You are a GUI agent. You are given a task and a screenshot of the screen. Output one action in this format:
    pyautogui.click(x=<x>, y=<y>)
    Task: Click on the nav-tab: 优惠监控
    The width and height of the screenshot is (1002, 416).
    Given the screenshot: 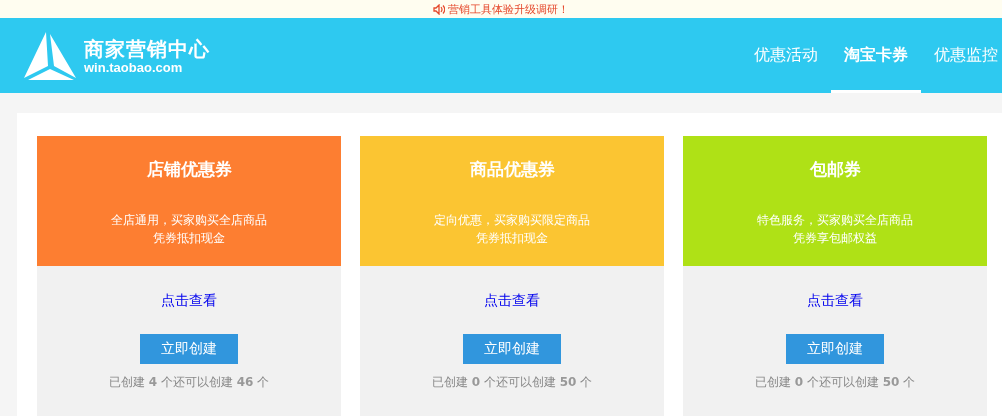 What is the action you would take?
    pyautogui.click(x=959, y=55)
    